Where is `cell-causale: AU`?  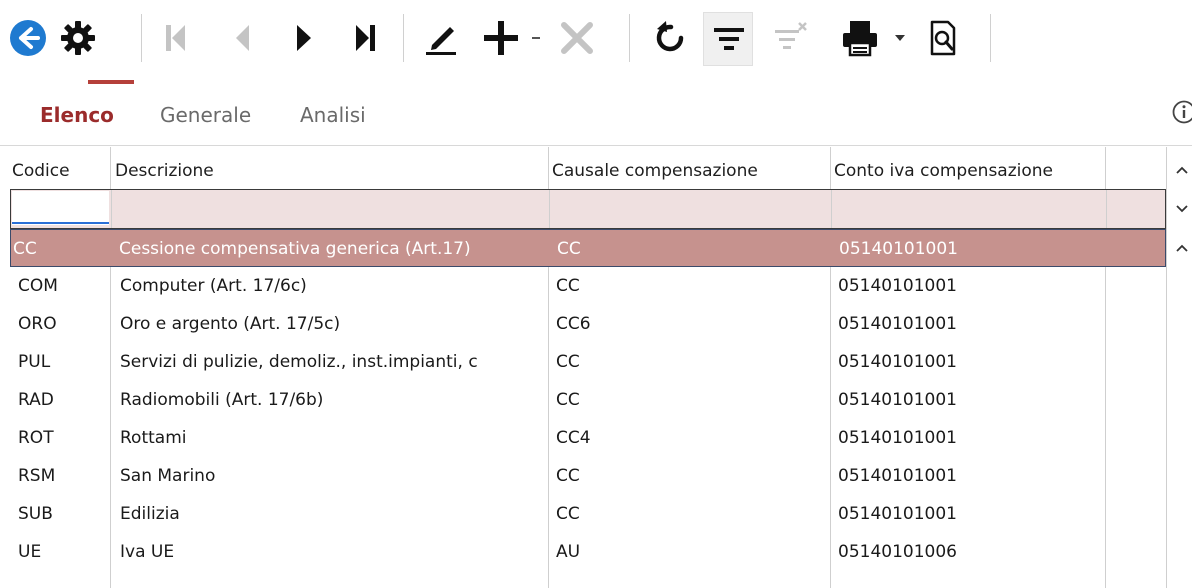 cell-causale: AU is located at coordinates (568, 552).